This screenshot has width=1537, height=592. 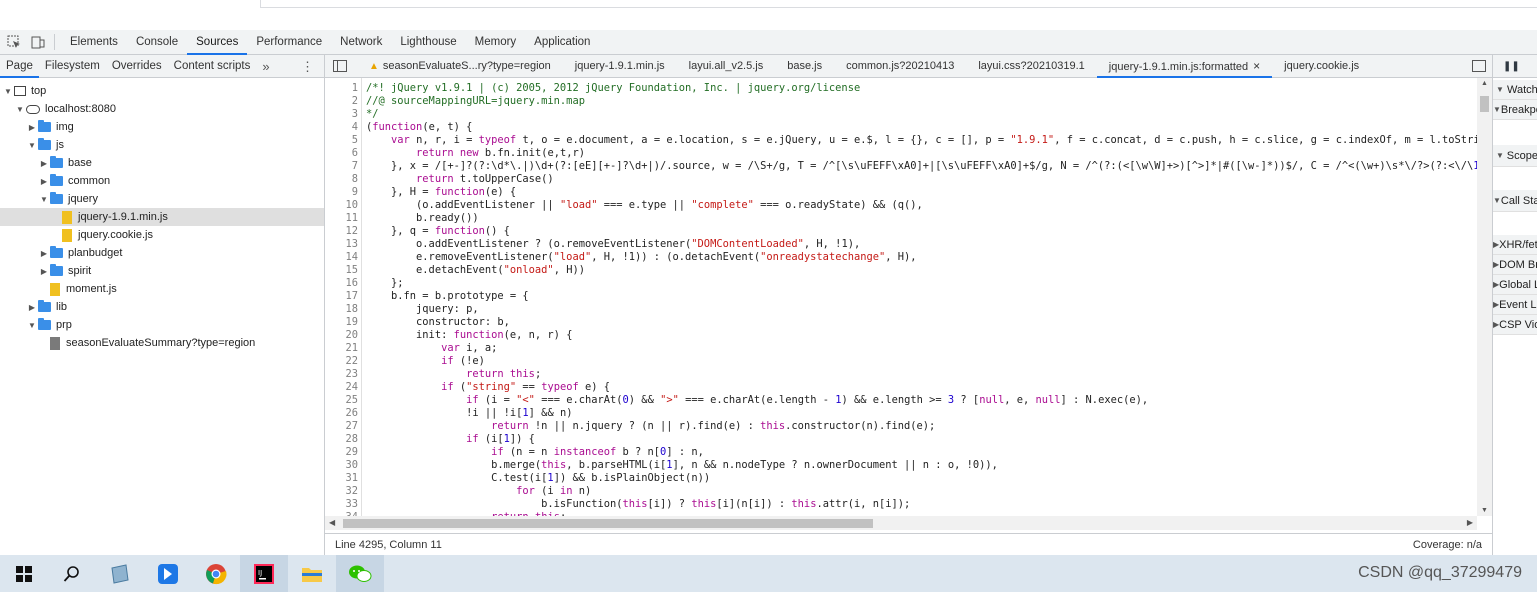 I want to click on debugger-section-6: ▶Global Listeners, so click(x=1515, y=285).